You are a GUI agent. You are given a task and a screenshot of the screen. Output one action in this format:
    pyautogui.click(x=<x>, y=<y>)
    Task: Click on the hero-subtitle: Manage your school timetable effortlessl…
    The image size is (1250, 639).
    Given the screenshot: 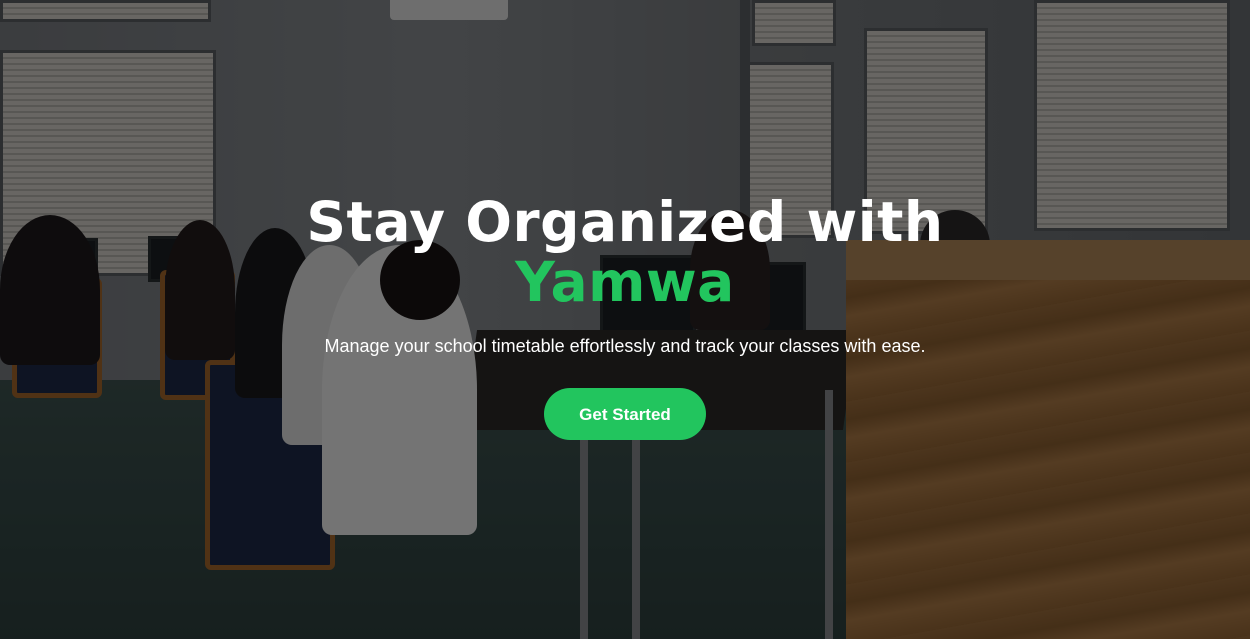 What is the action you would take?
    pyautogui.click(x=625, y=346)
    